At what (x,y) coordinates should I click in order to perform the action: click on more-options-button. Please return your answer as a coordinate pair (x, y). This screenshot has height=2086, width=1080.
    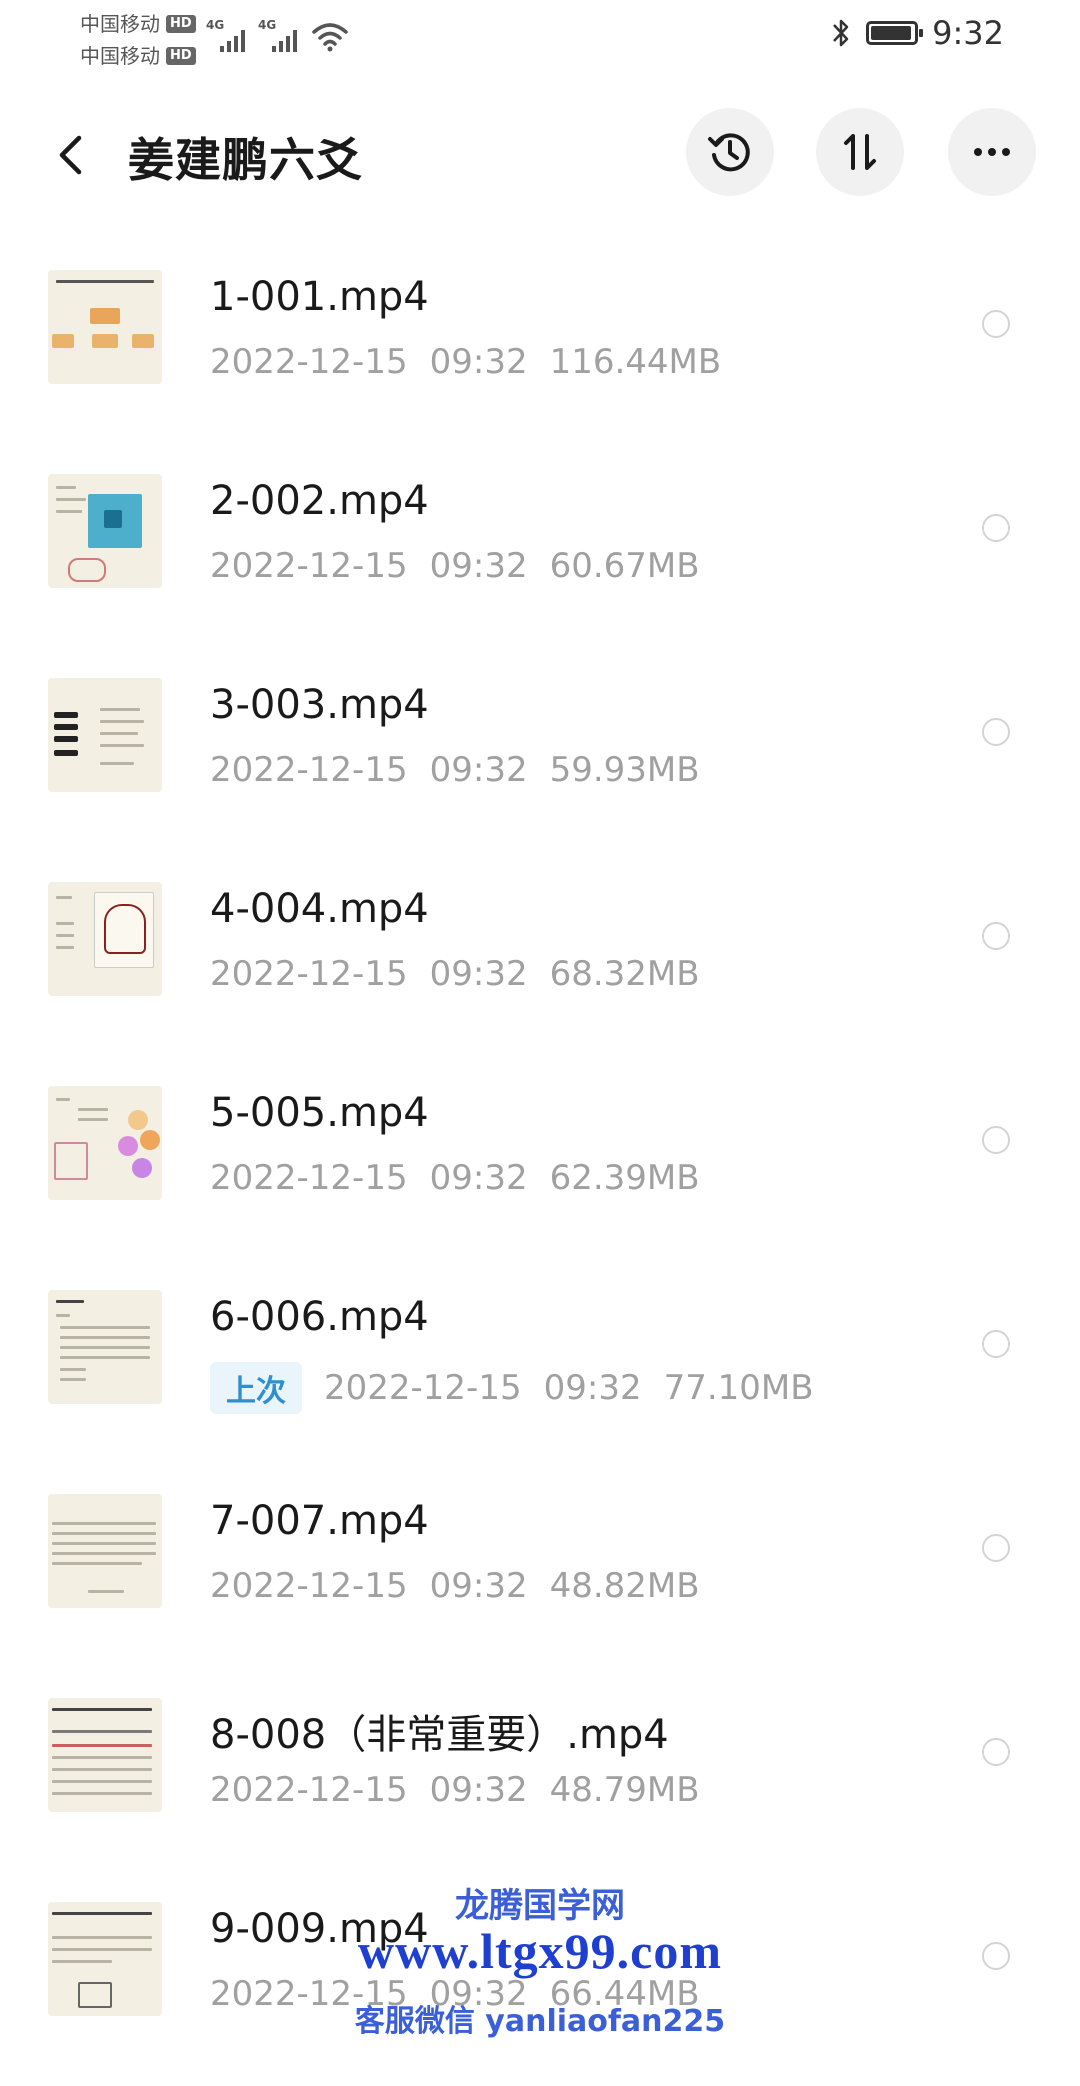
    Looking at the image, I should click on (992, 152).